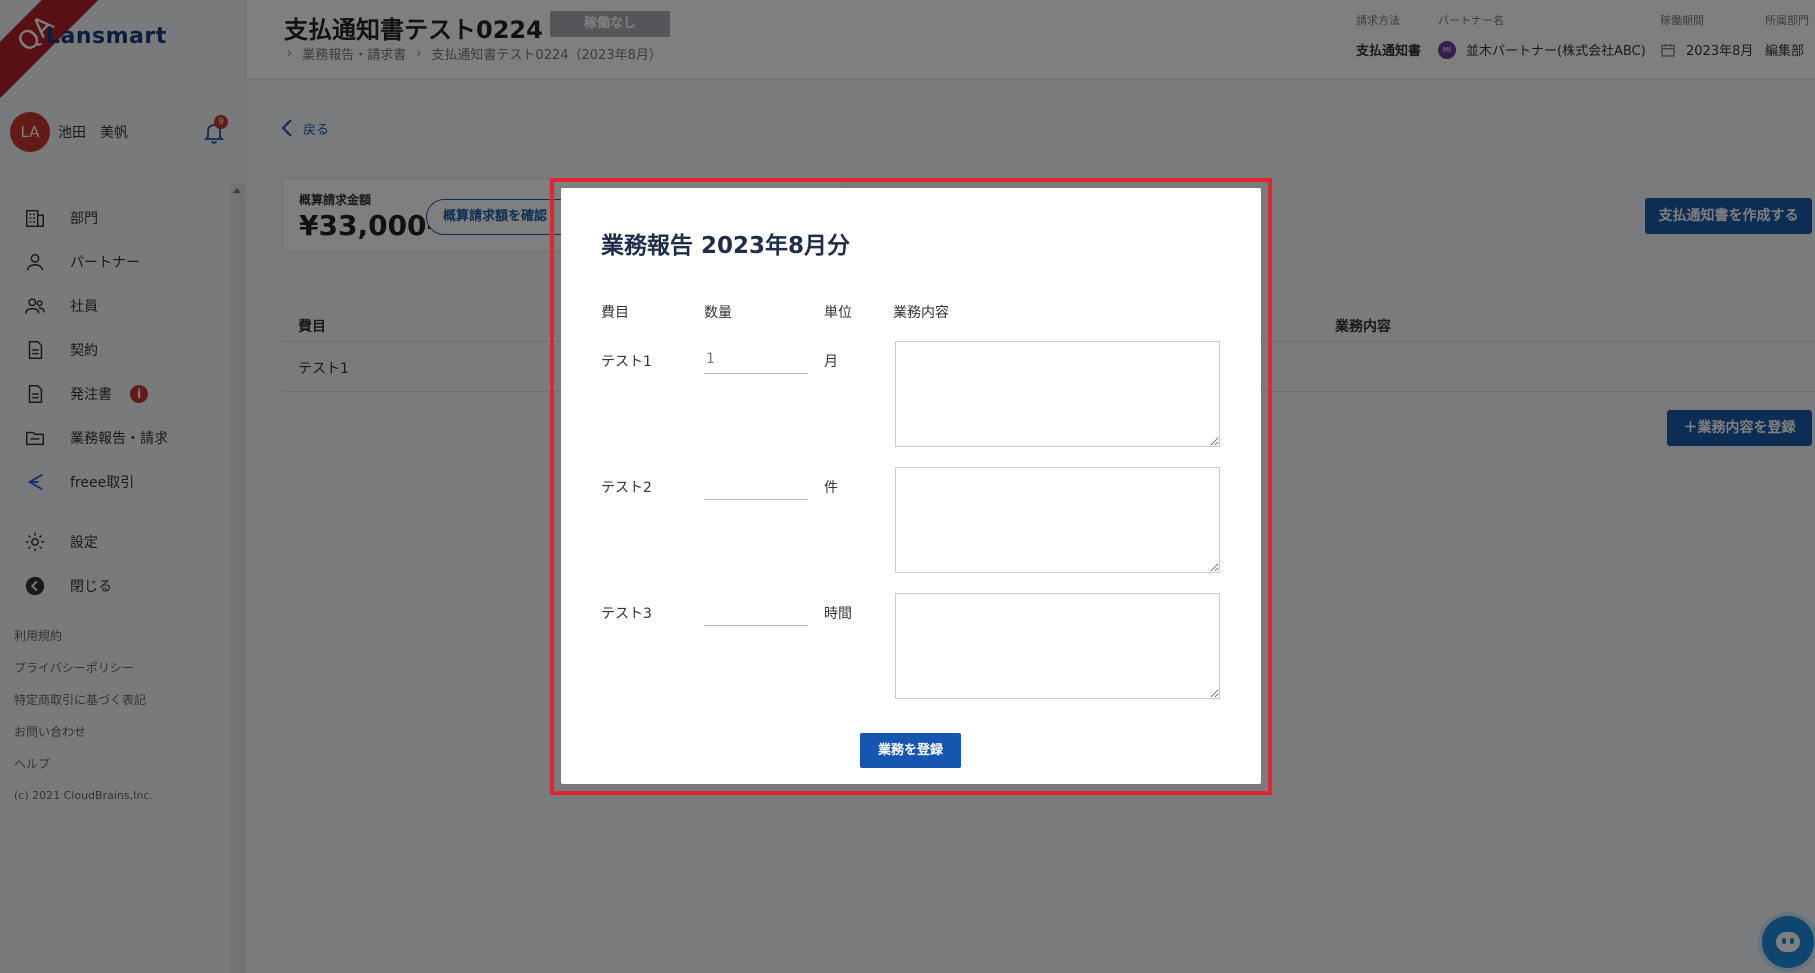 Image resolution: width=1815 pixels, height=973 pixels. I want to click on column-header-content: 業務内容, so click(921, 313).